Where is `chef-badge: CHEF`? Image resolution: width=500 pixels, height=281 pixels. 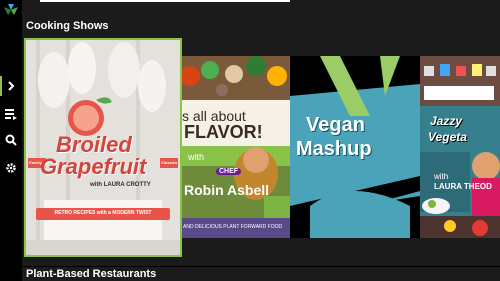
chef-badge: CHEF is located at coordinates (229, 171).